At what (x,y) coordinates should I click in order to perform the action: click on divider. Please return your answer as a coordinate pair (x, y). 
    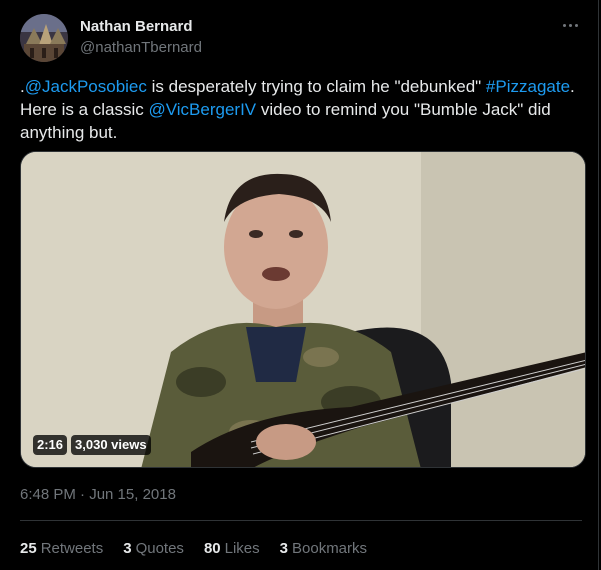
    Looking at the image, I should click on (301, 520).